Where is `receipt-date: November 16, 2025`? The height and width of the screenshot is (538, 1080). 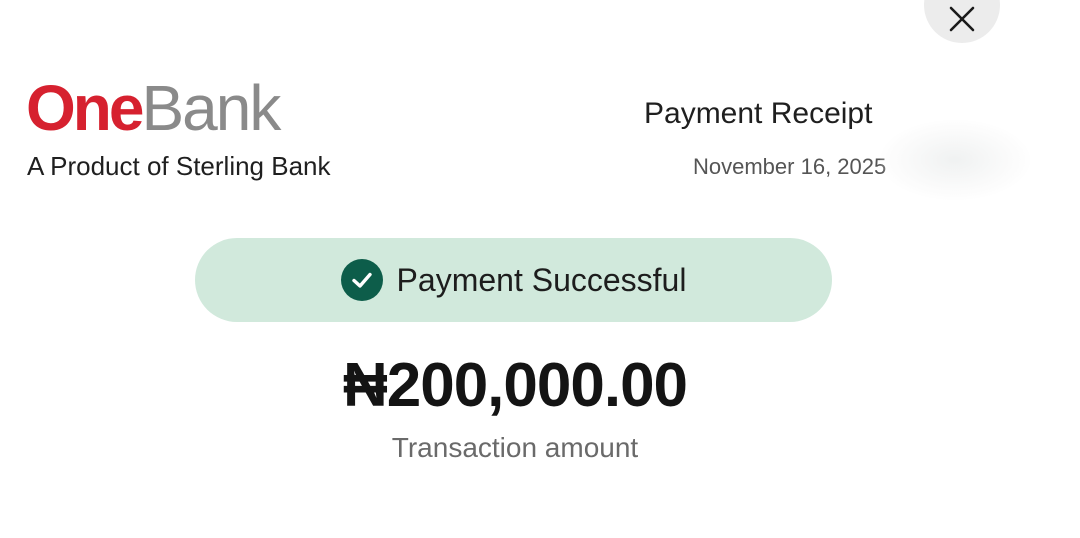 receipt-date: November 16, 2025 is located at coordinates (790, 166).